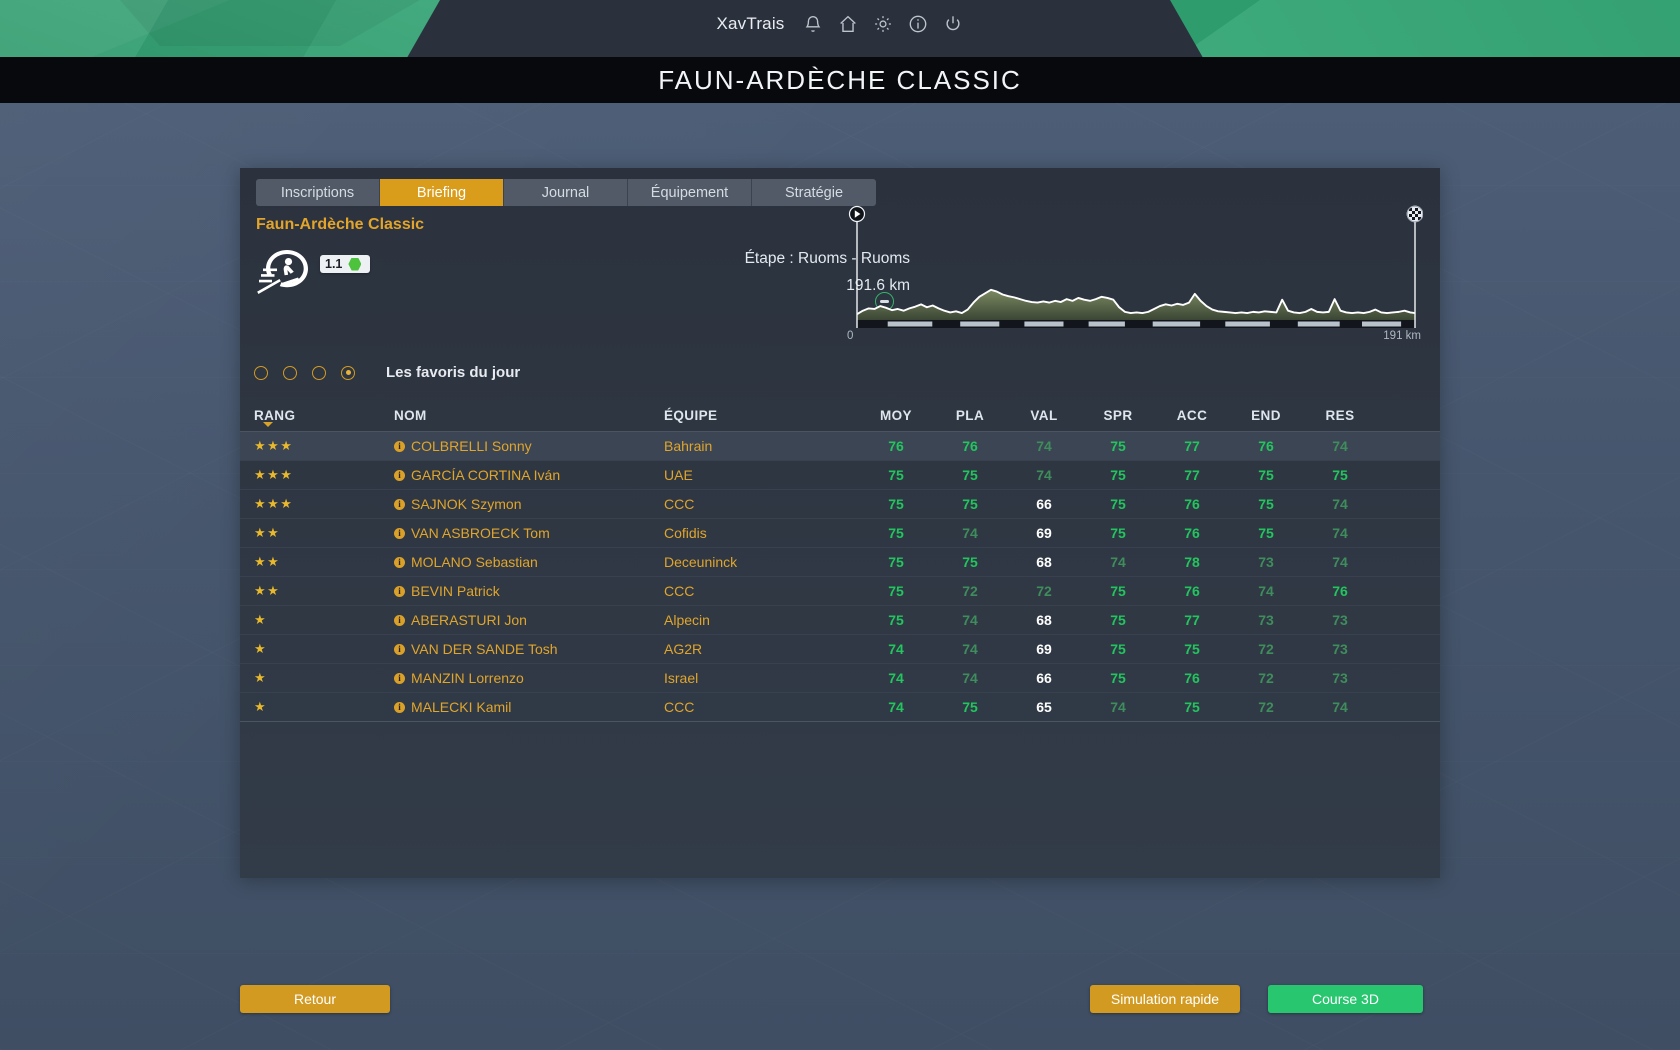  Describe the element at coordinates (261, 619) in the screenshot. I see `rank-stars: ★` at that location.